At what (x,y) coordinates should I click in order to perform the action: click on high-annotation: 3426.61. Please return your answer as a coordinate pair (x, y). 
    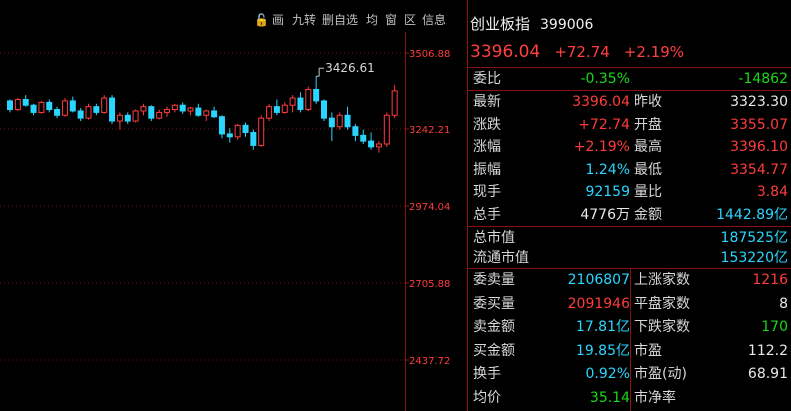
    Looking at the image, I should click on (350, 68).